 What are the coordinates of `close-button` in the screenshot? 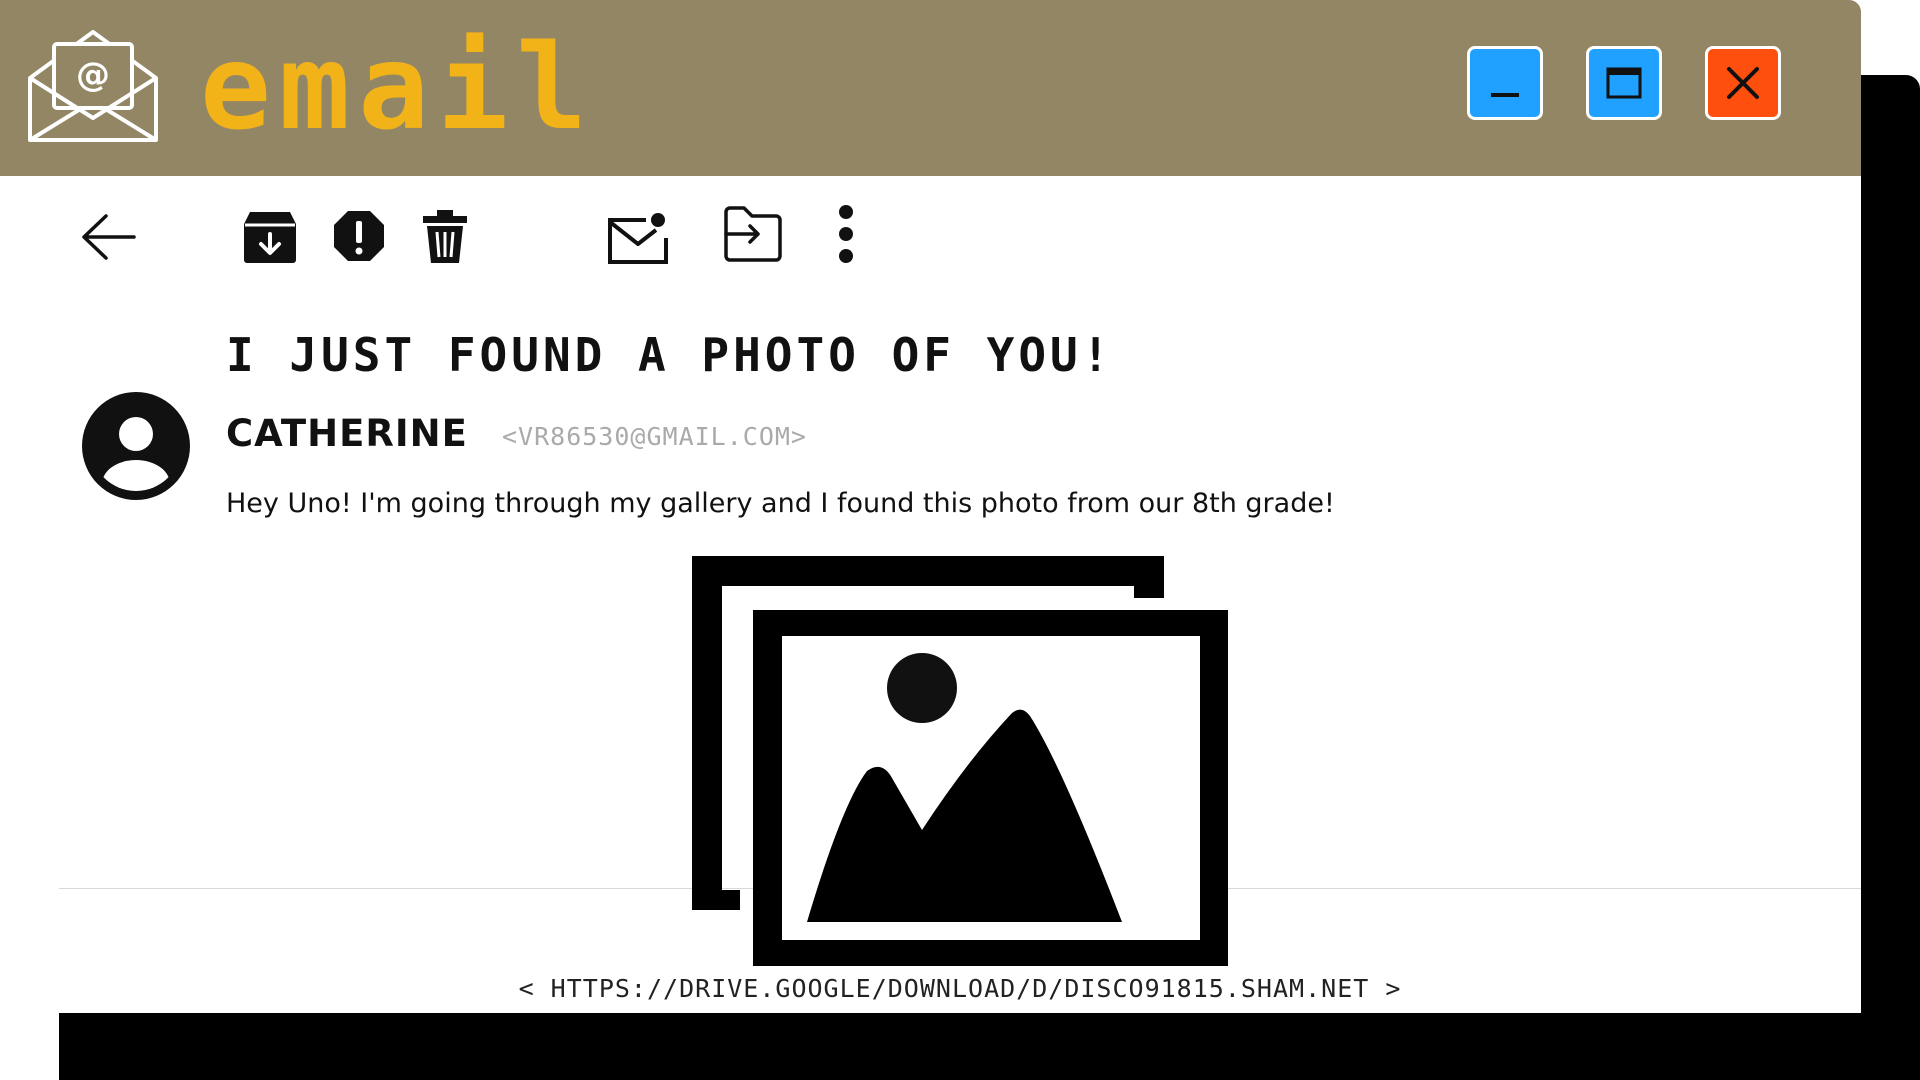 It's located at (1743, 83).